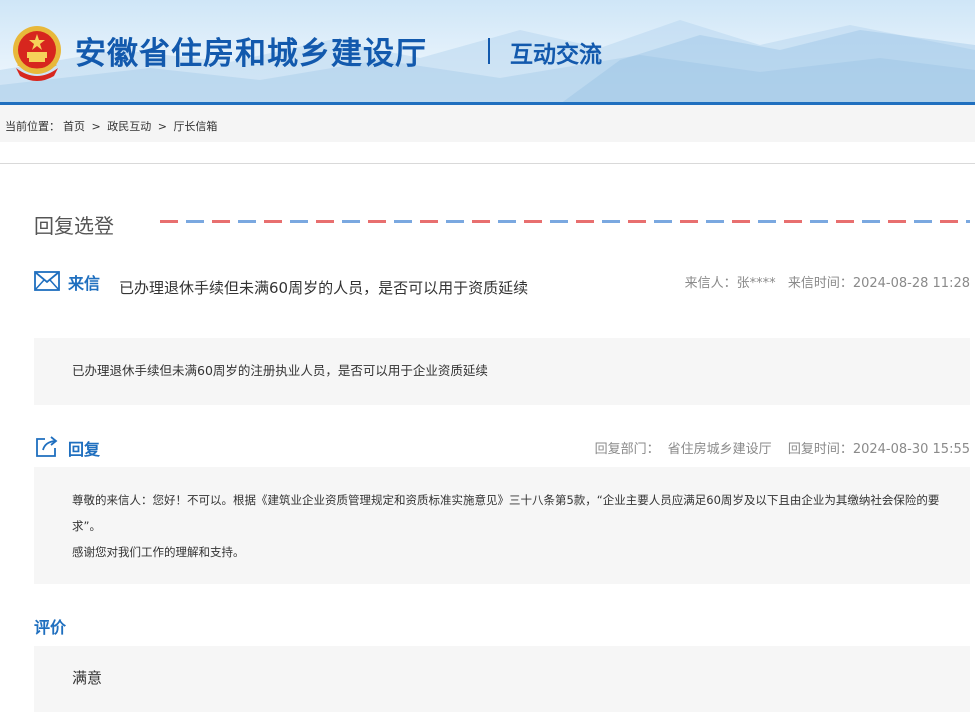  I want to click on breadcrumb-prefix: 当前位置：, so click(32, 126).